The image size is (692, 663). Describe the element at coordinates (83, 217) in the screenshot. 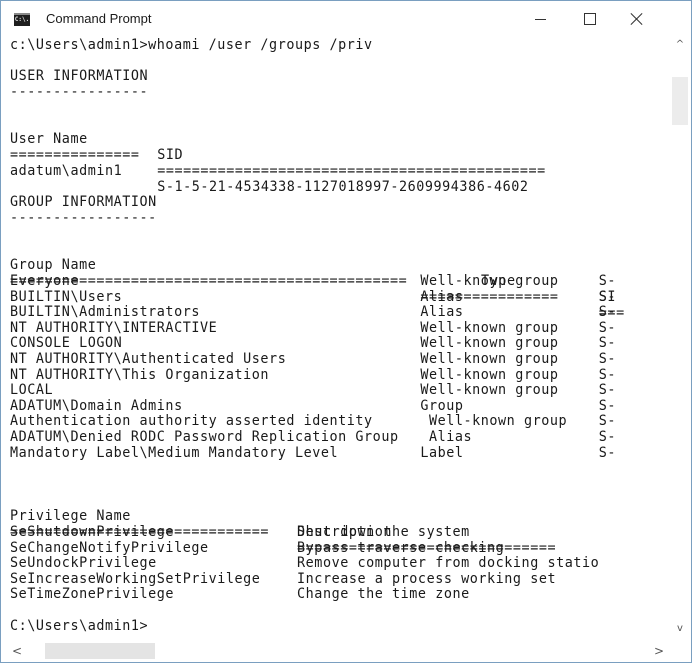

I see `group-info-underline: -----------------` at that location.